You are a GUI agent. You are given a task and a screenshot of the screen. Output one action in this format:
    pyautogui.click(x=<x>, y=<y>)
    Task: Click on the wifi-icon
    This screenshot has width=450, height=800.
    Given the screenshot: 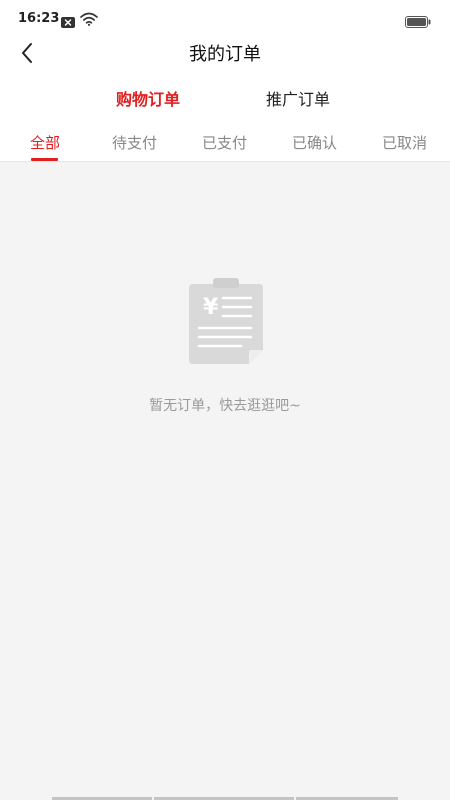 What is the action you would take?
    pyautogui.click(x=89, y=20)
    